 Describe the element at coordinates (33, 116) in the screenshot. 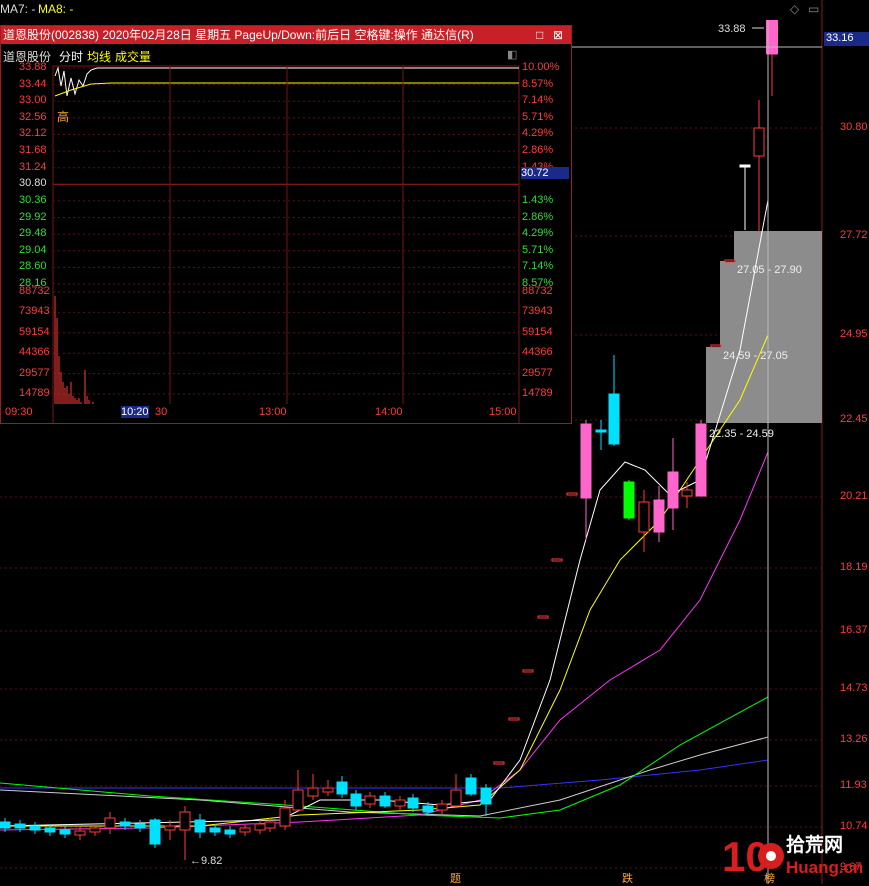

I see `popup-price-label: 32.56` at that location.